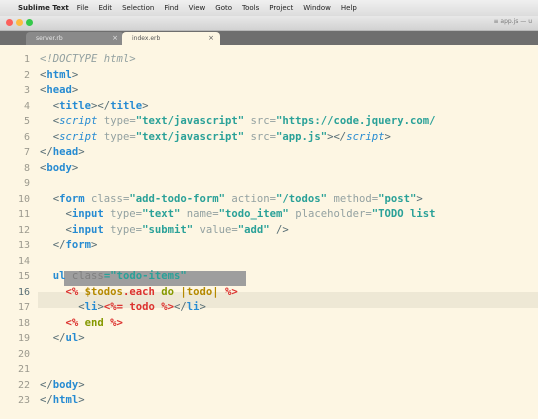 The width and height of the screenshot is (538, 419). I want to click on zoom-window-button, so click(29, 22).